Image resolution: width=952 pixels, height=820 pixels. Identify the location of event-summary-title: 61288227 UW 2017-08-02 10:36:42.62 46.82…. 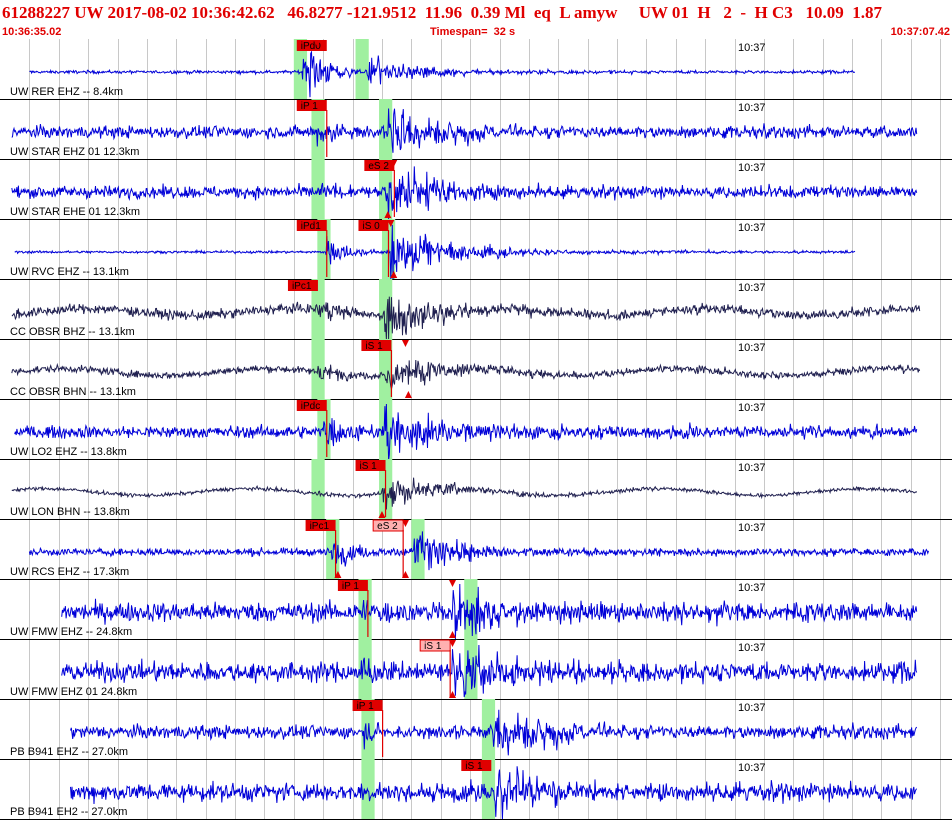
(442, 12).